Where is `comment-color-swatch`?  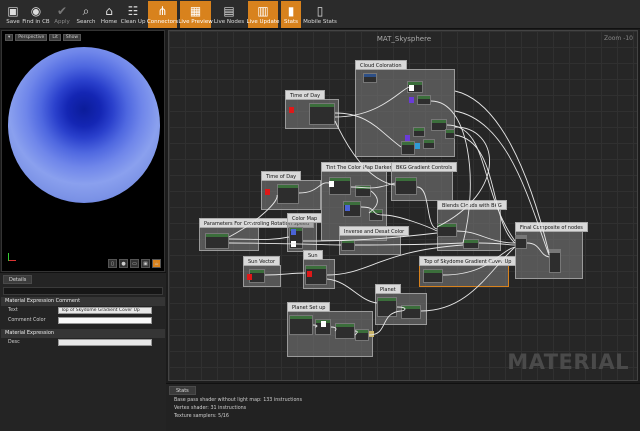
comment-color-swatch is located at coordinates (105, 320).